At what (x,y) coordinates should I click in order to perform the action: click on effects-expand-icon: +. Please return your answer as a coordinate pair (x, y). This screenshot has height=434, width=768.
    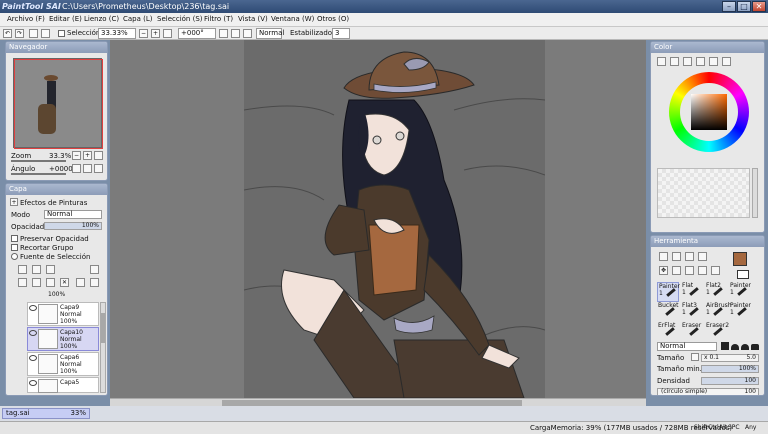
    Looking at the image, I should click on (14, 202).